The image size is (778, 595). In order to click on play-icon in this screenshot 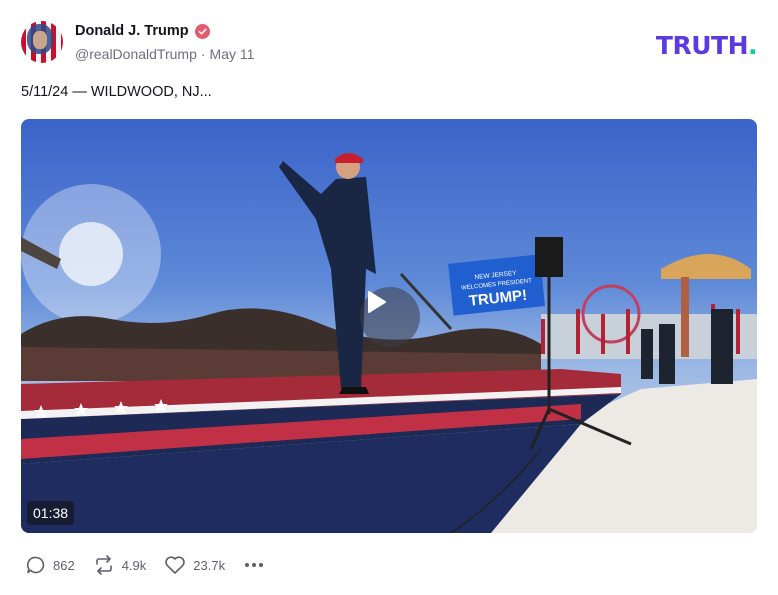, I will do `click(377, 302)`.